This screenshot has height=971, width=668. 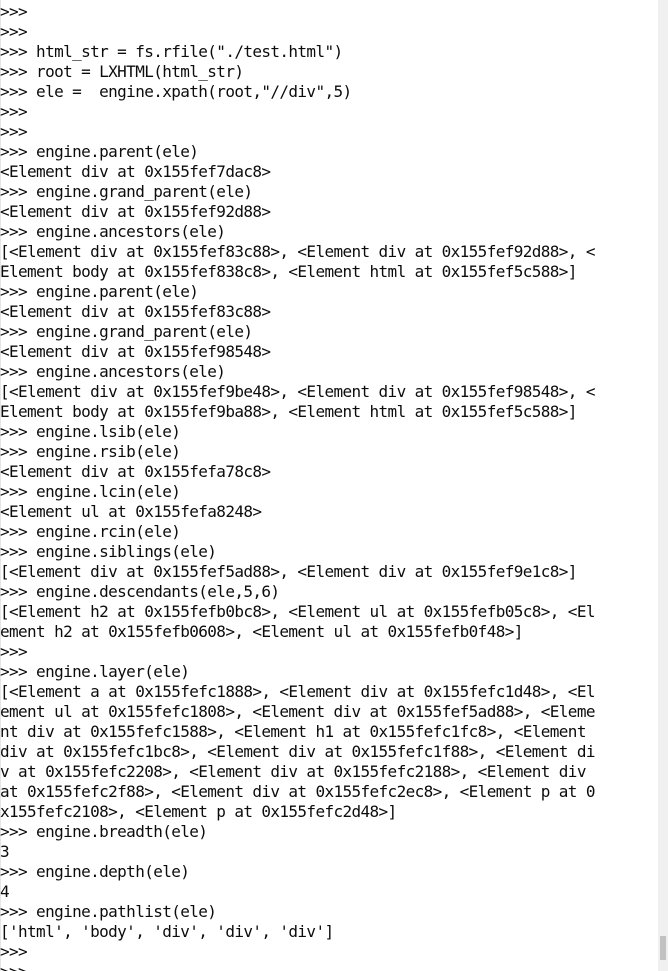 I want to click on vertical-scrollbar, so click(x=663, y=485).